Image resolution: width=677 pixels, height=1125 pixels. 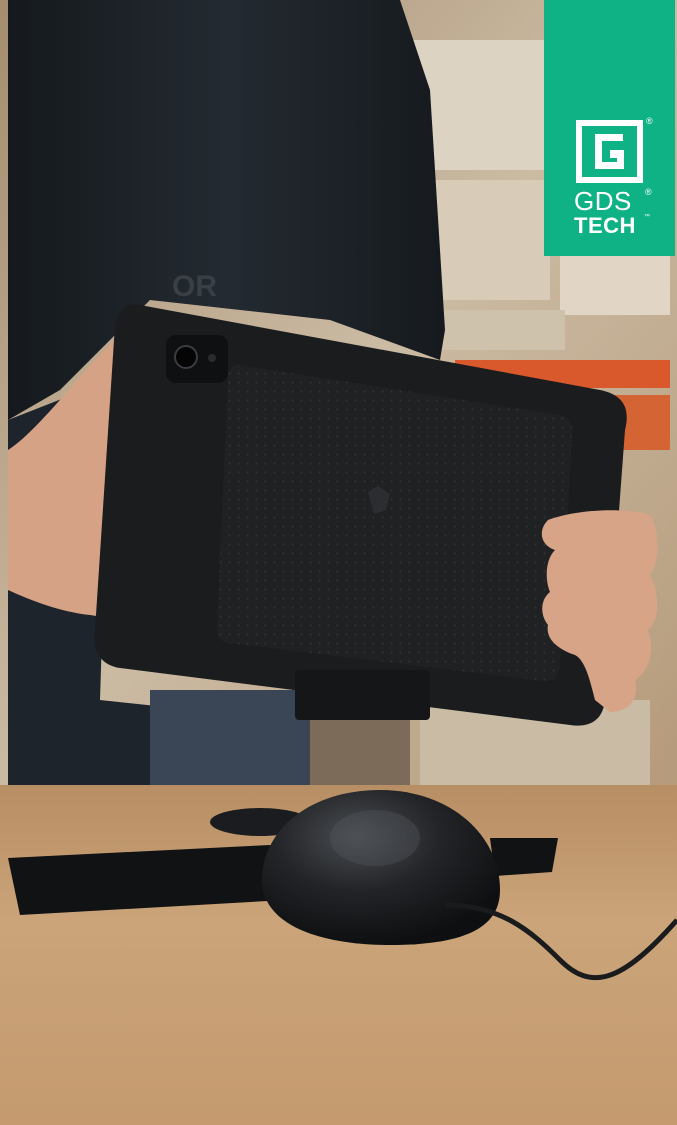 What do you see at coordinates (609, 151) in the screenshot?
I see `gds-logo-mark-icon` at bounding box center [609, 151].